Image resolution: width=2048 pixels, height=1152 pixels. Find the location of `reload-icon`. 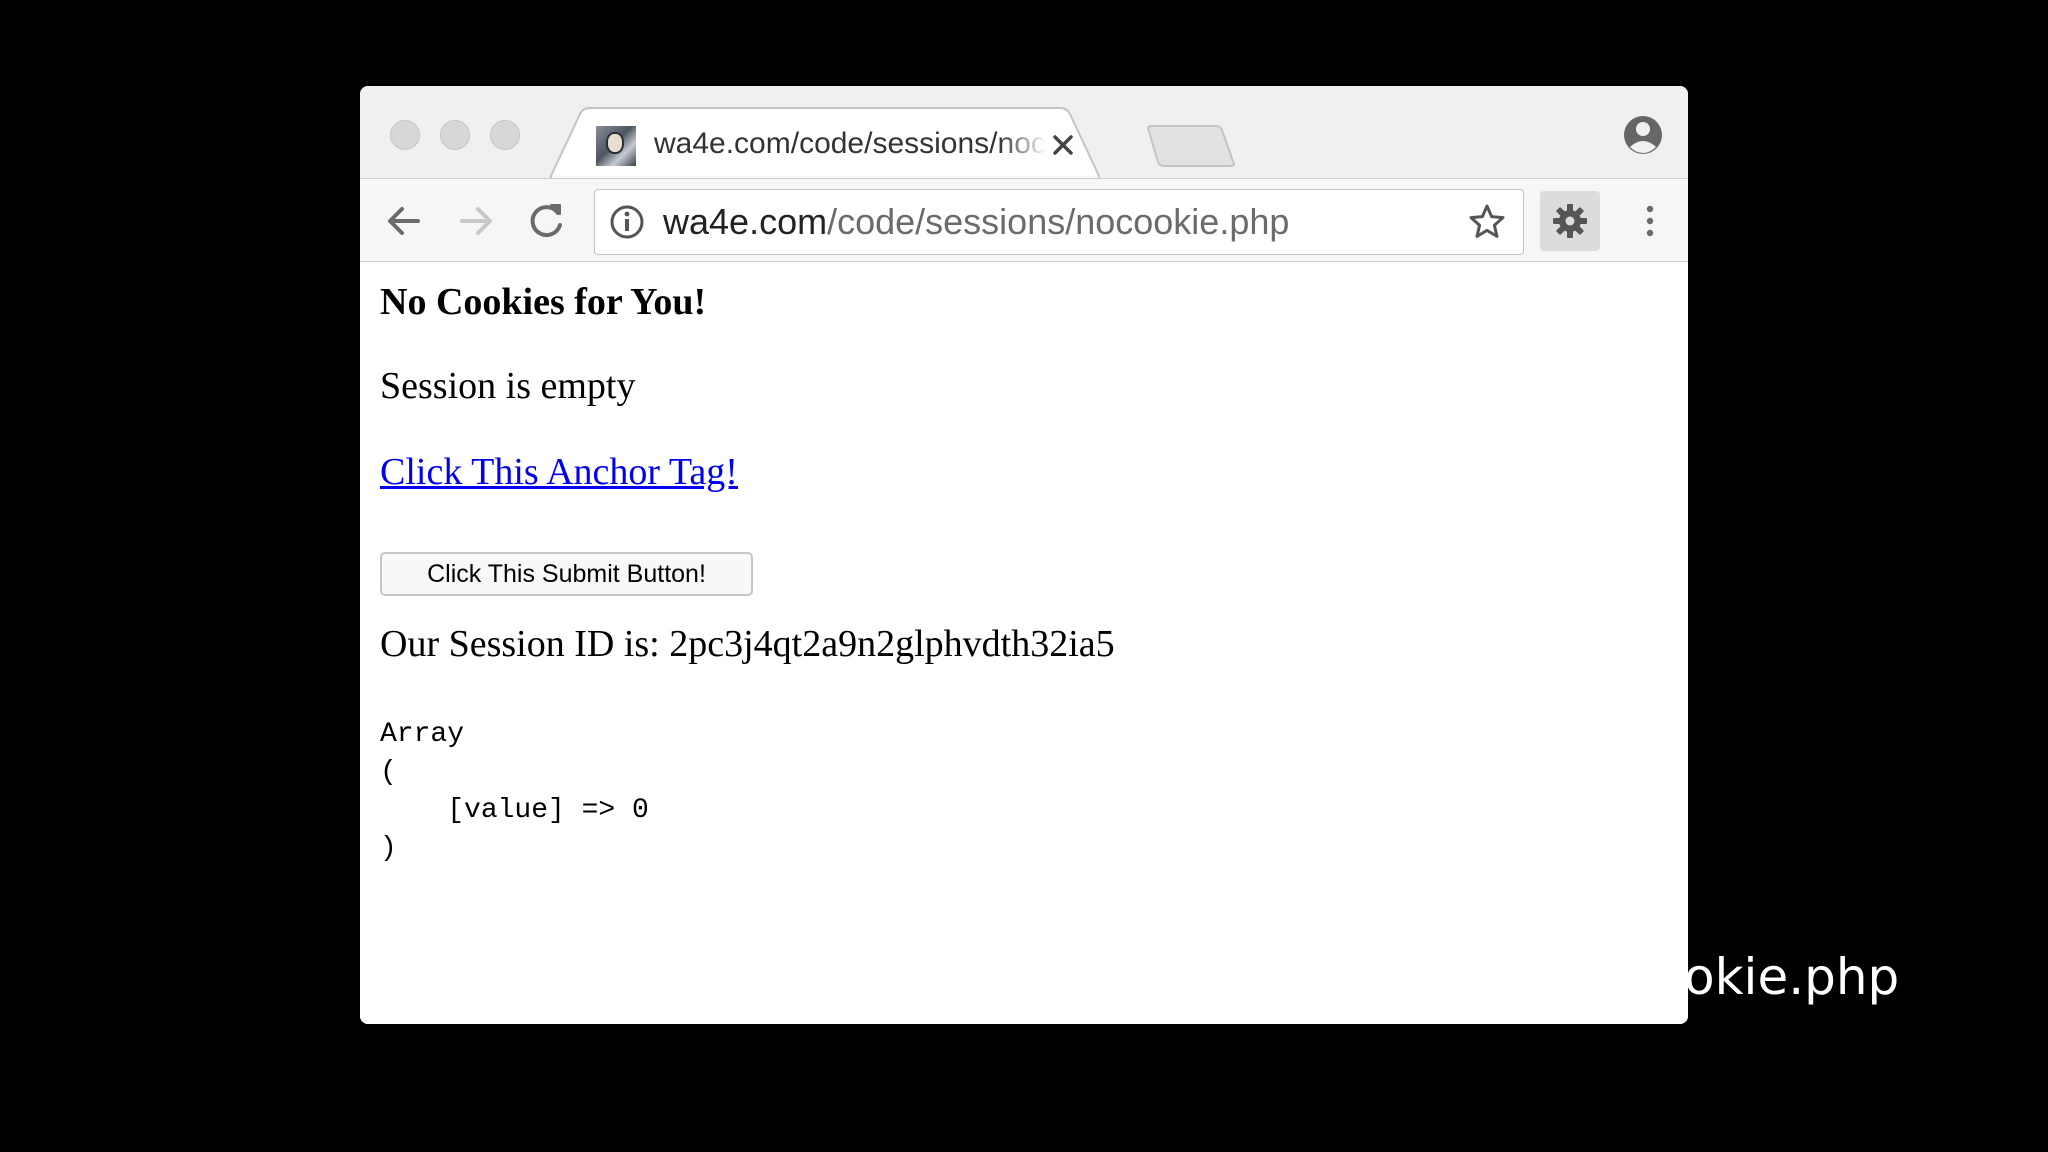

reload-icon is located at coordinates (546, 221).